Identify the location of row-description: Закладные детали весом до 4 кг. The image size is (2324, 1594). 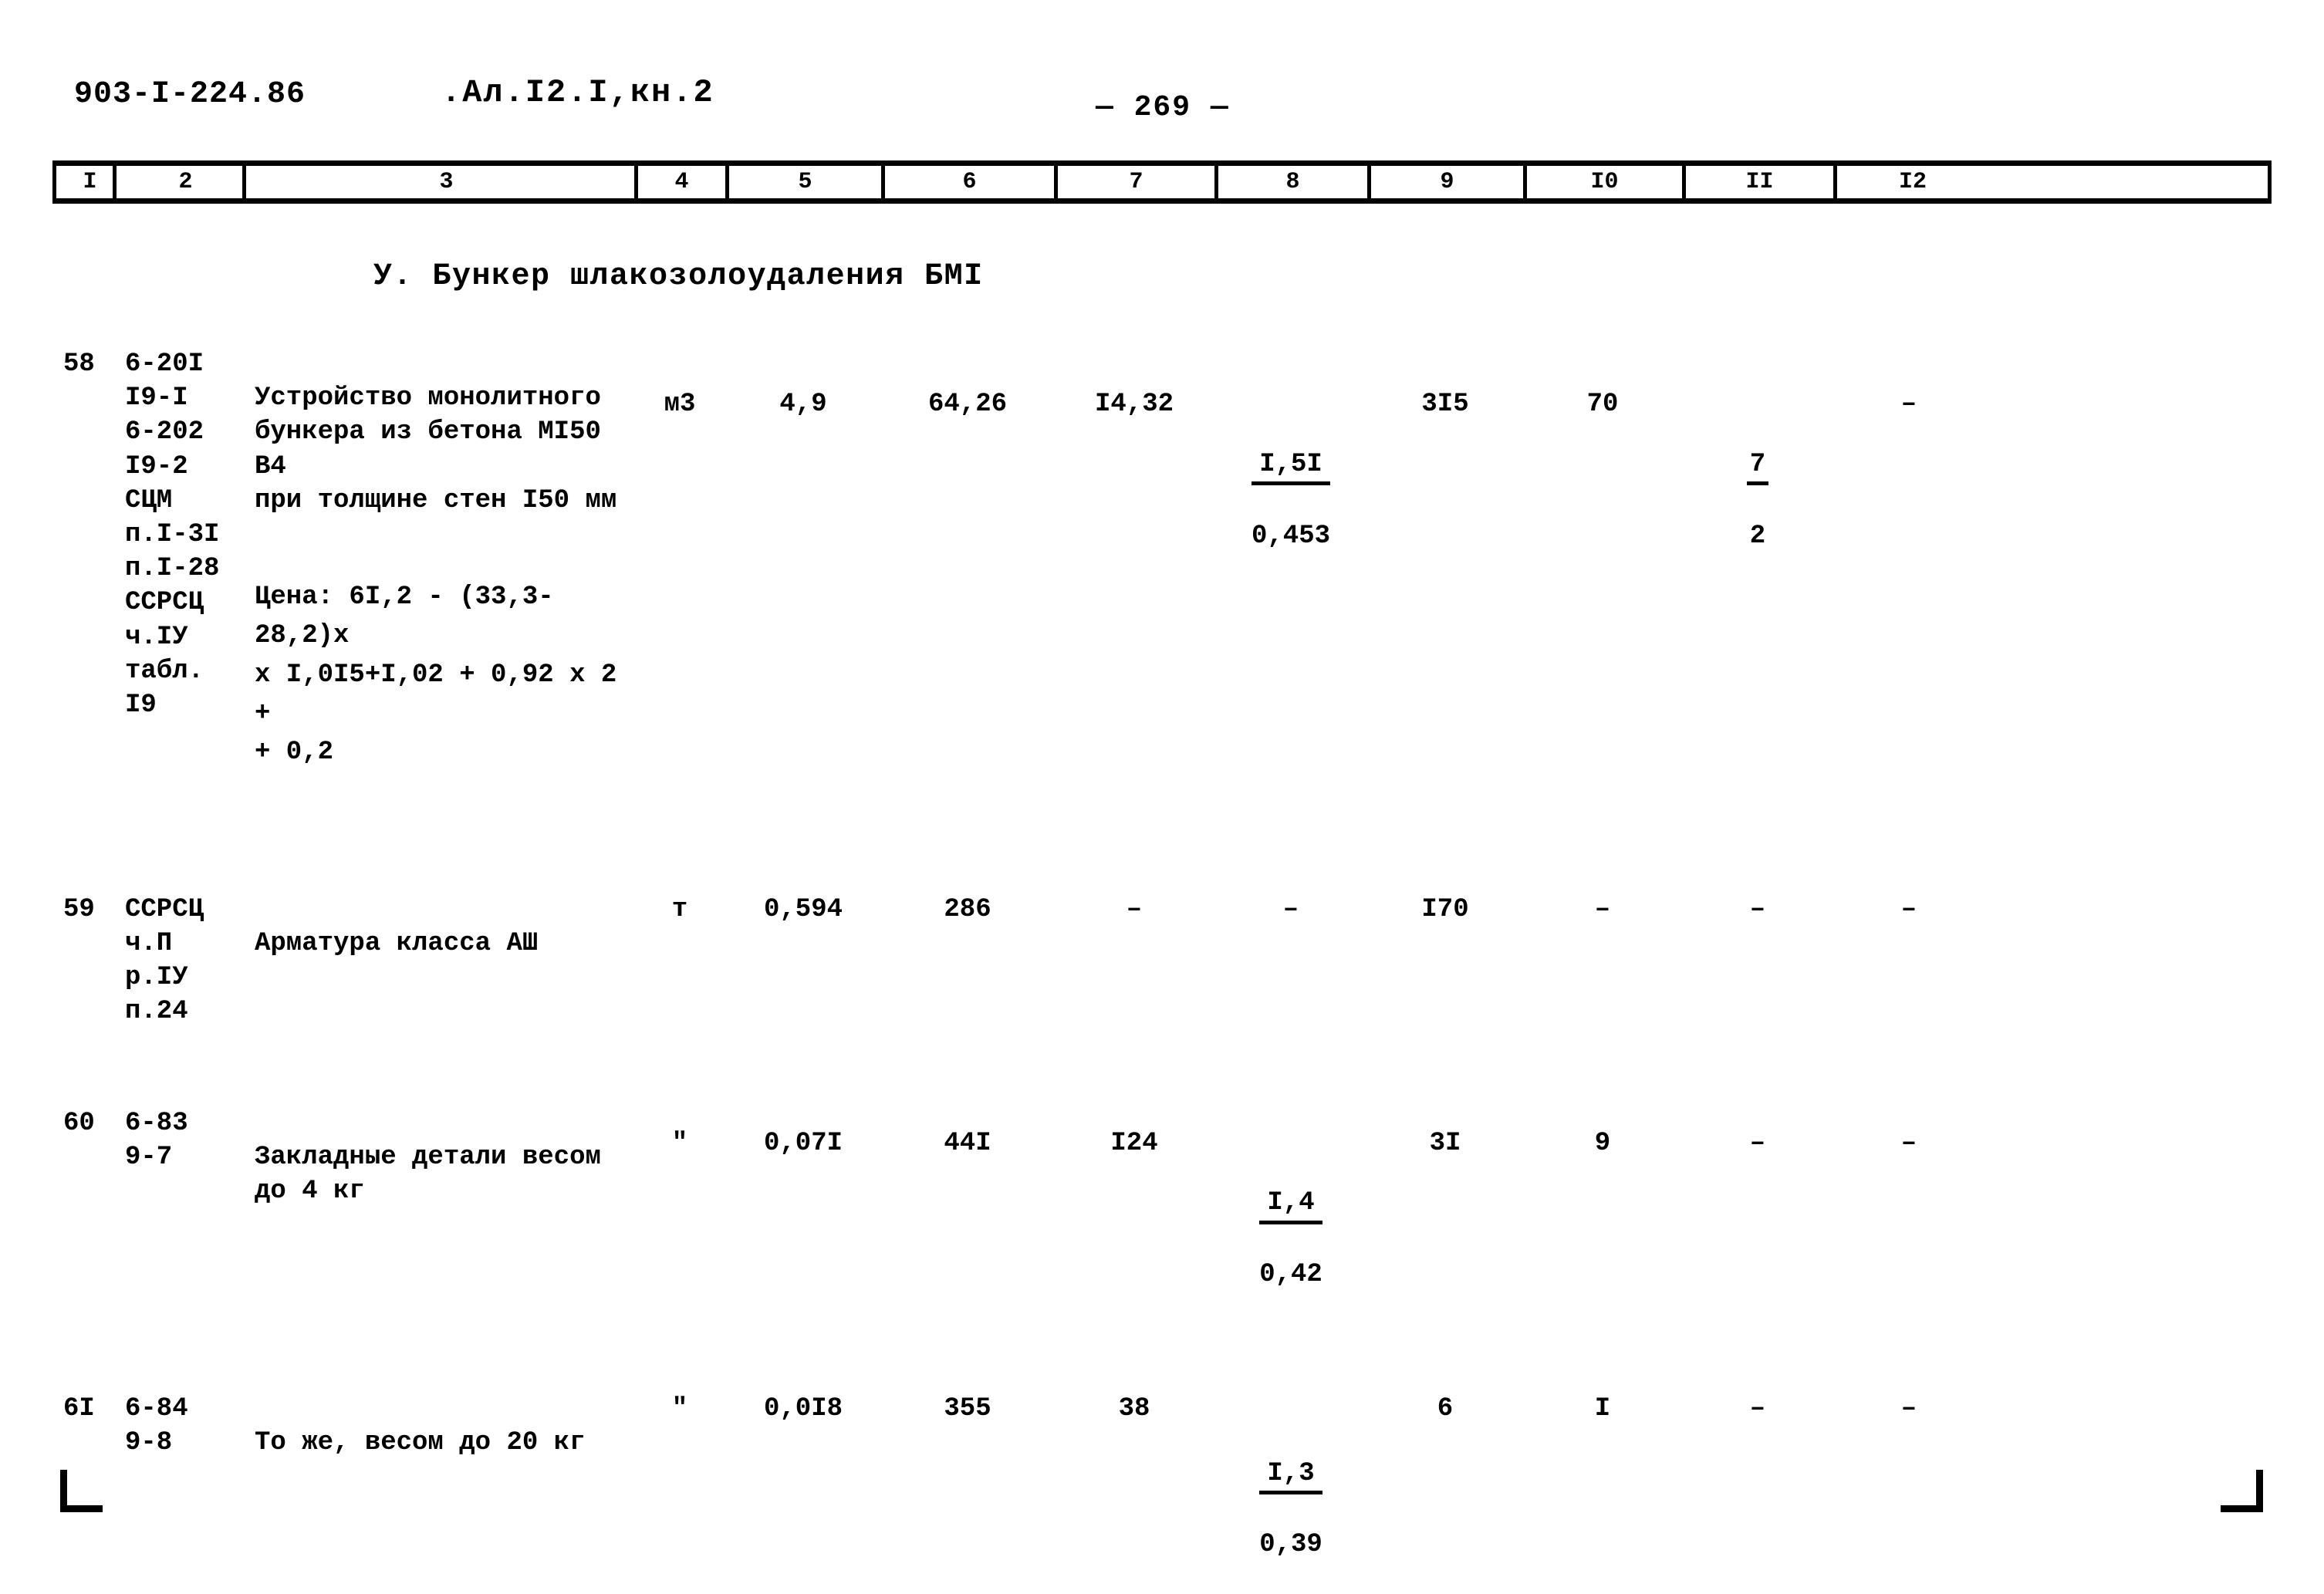
(428, 1174).